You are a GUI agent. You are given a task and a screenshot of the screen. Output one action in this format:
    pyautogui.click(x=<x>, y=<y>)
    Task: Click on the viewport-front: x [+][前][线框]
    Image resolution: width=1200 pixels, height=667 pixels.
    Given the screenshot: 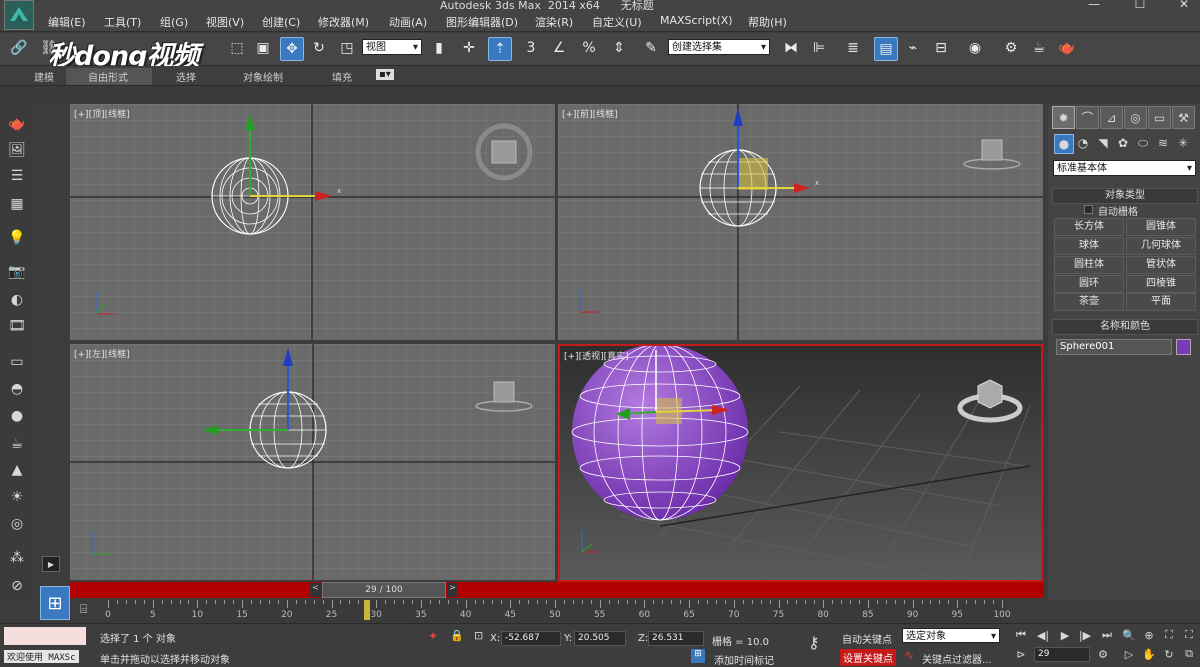 What is the action you would take?
    pyautogui.click(x=800, y=222)
    